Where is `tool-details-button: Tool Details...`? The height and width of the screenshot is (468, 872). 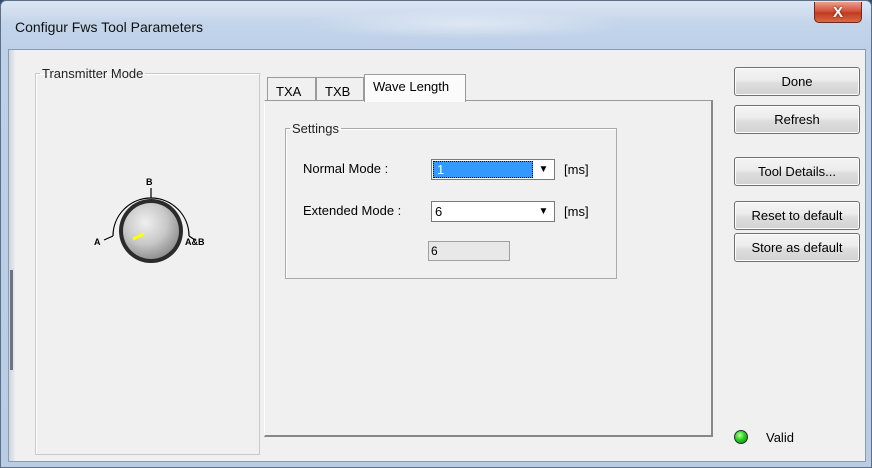
tool-details-button: Tool Details... is located at coordinates (797, 171).